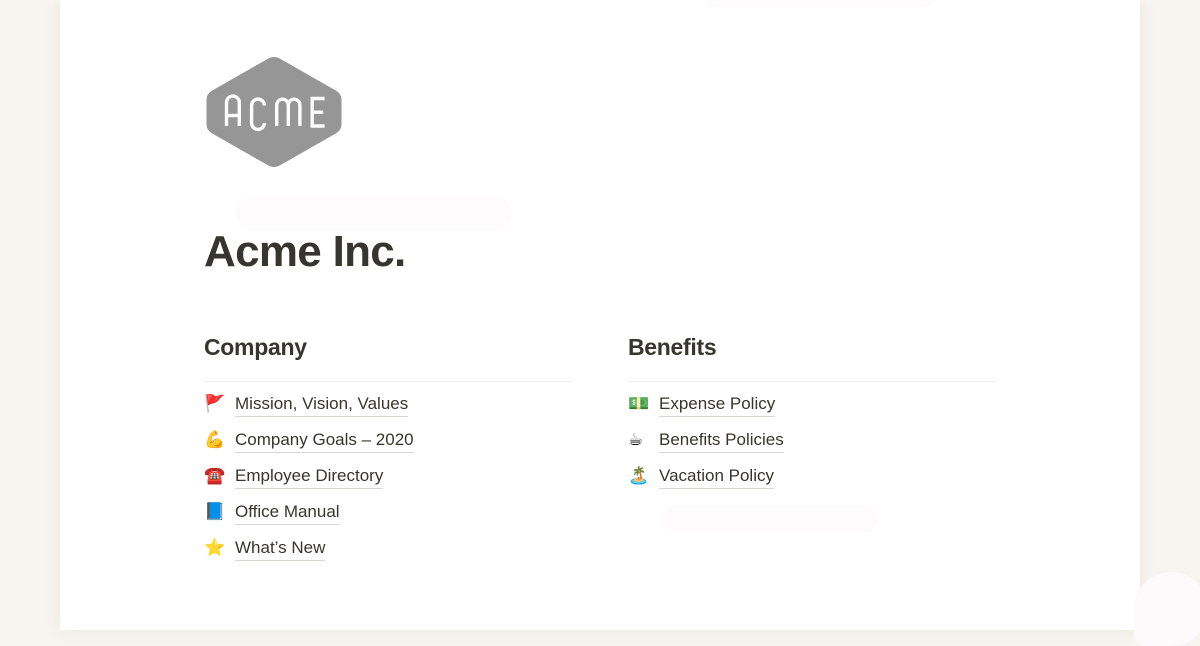  I want to click on background-artifact-corner, so click(1167, 609).